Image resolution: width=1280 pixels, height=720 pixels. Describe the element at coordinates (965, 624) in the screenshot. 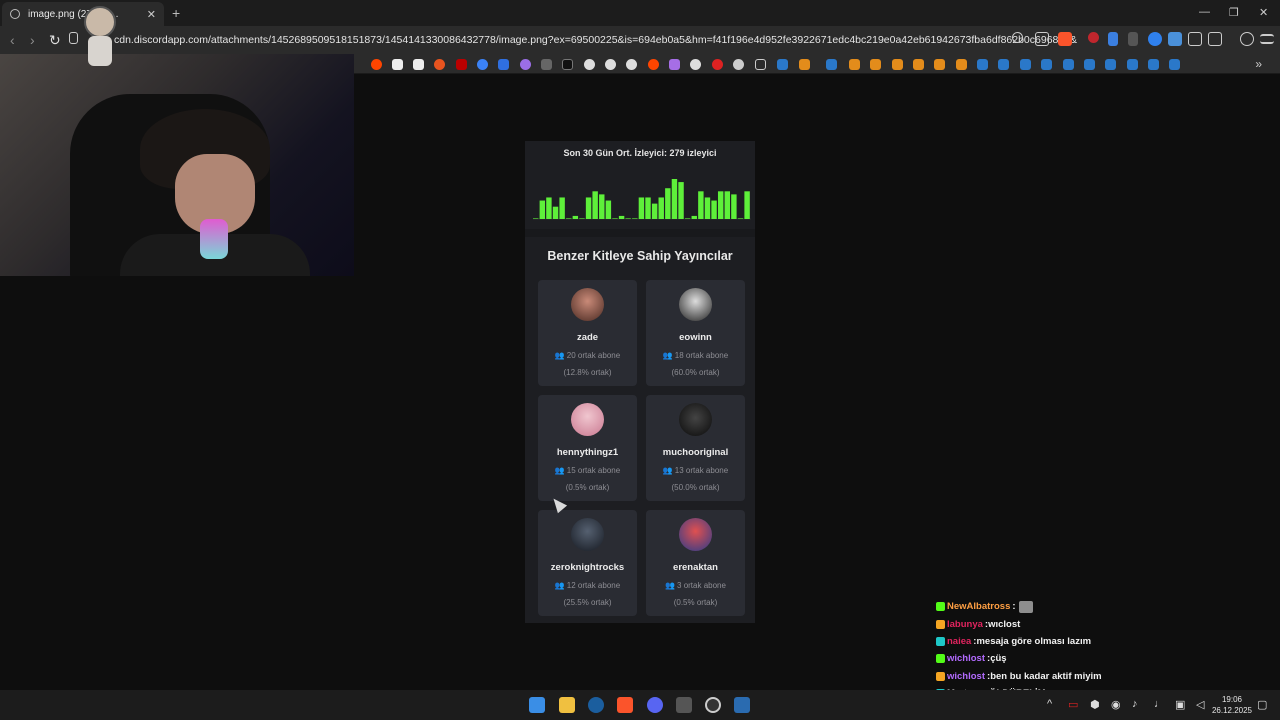

I see `chat-username: labunya` at that location.